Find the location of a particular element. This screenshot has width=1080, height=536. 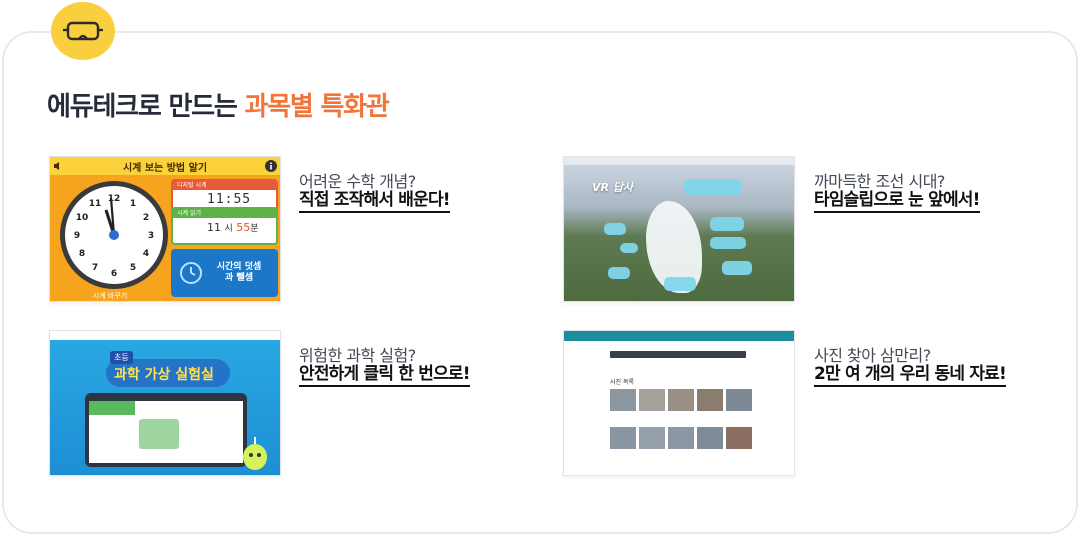

clock-number: 6 is located at coordinates (114, 274).